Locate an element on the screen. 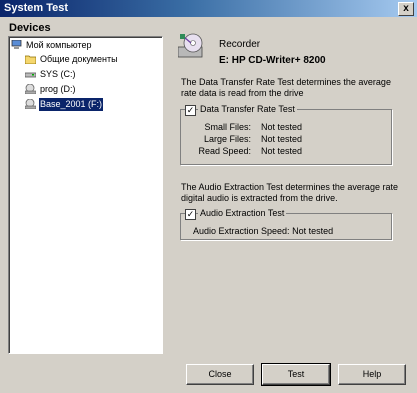 This screenshot has height=393, width=417. audio-speed-row: Audio Extraction Speed: Not tested is located at coordinates (263, 231).